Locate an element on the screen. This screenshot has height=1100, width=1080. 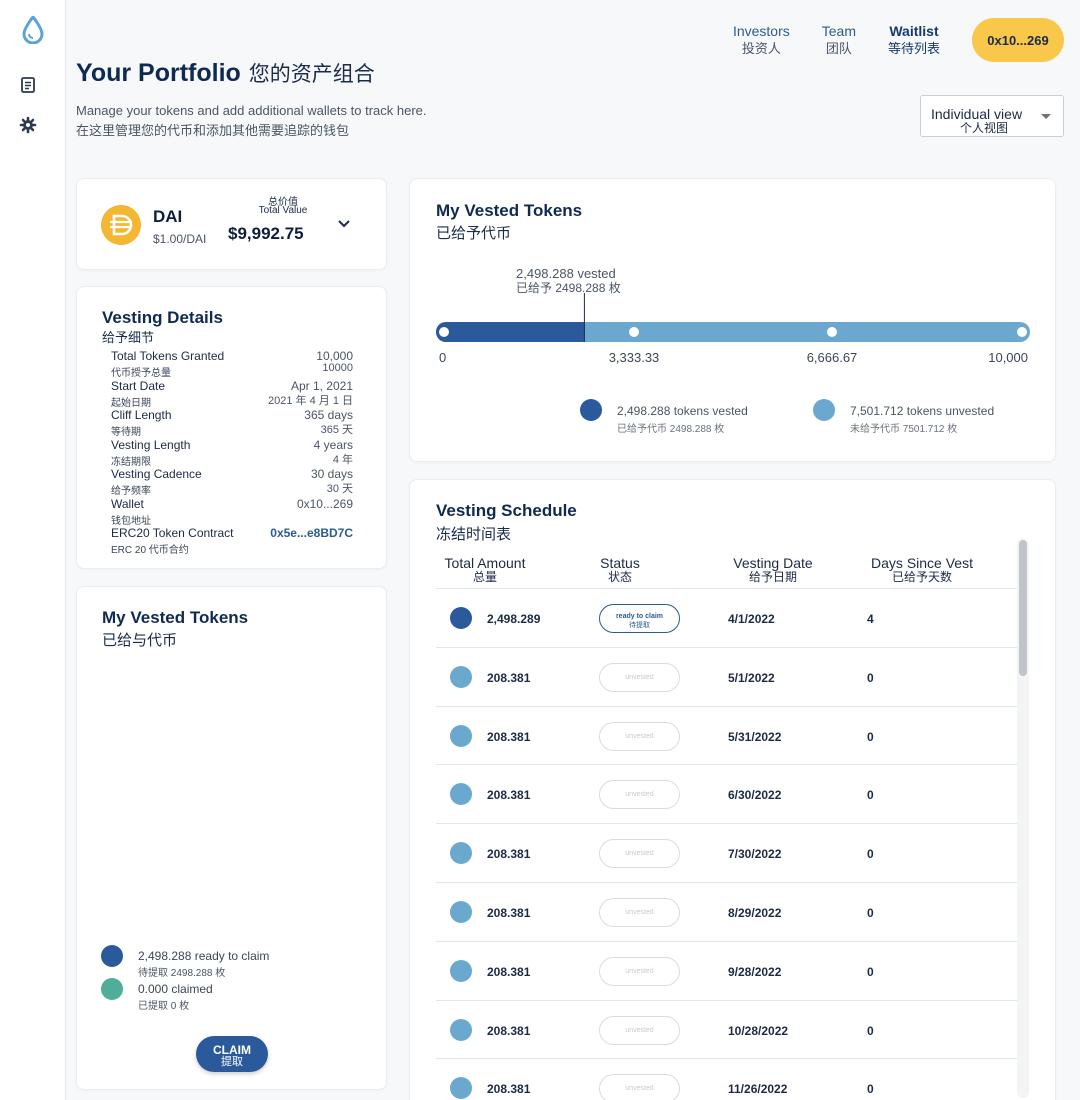
nav-waitlist-label: Waitlist is located at coordinates (914, 31).